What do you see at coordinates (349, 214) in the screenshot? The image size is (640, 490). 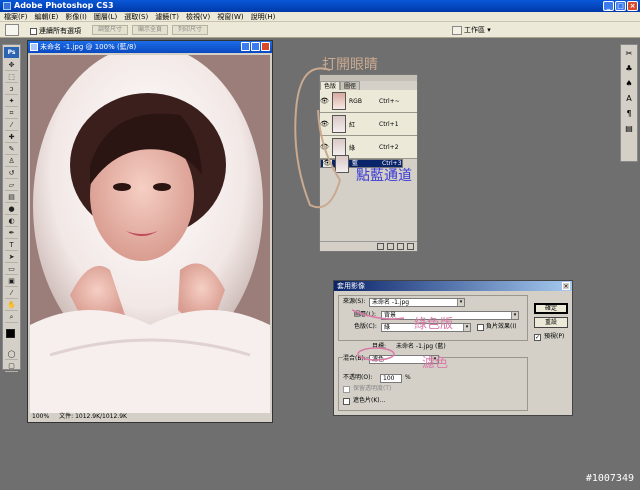 I see `annotation-overlay` at bounding box center [349, 214].